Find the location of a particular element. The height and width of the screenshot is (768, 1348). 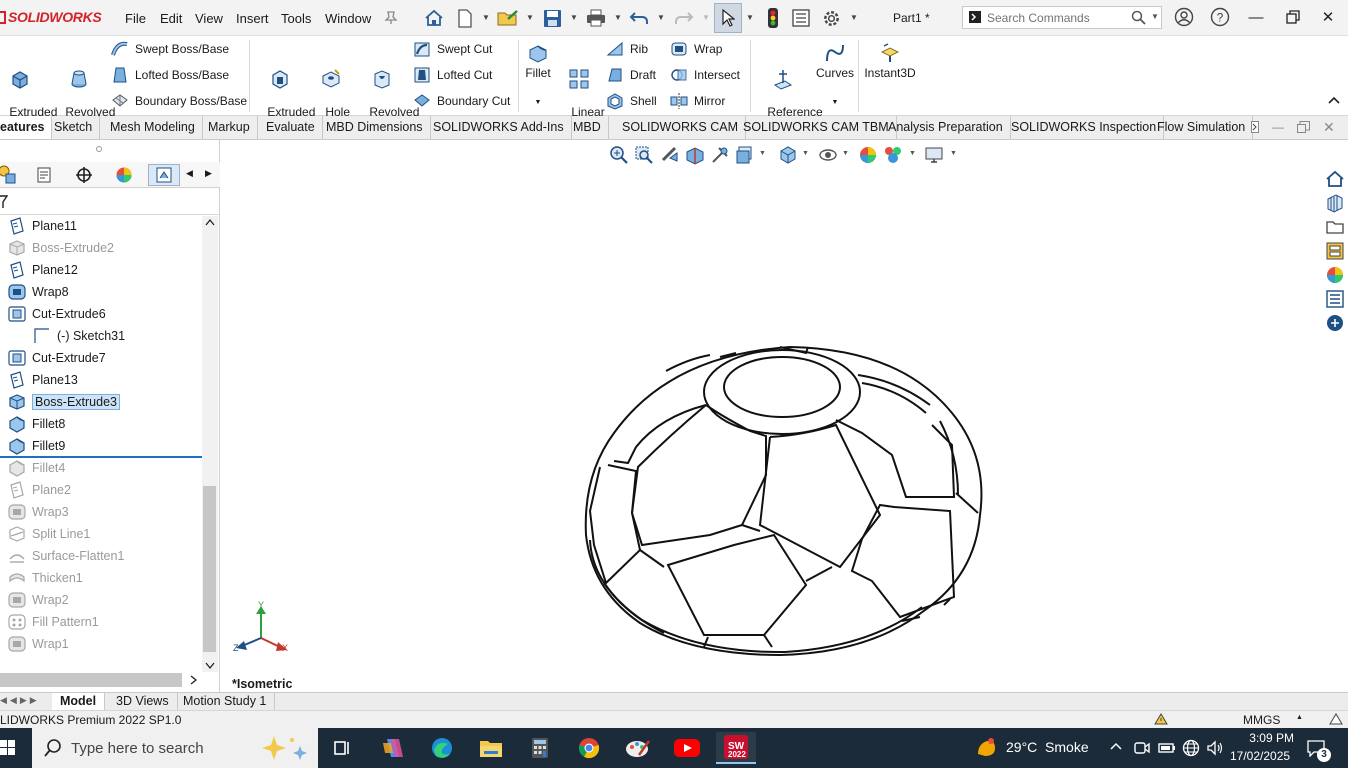

lofted-boss-base-button: Lofted Boss/Base is located at coordinates (170, 75).